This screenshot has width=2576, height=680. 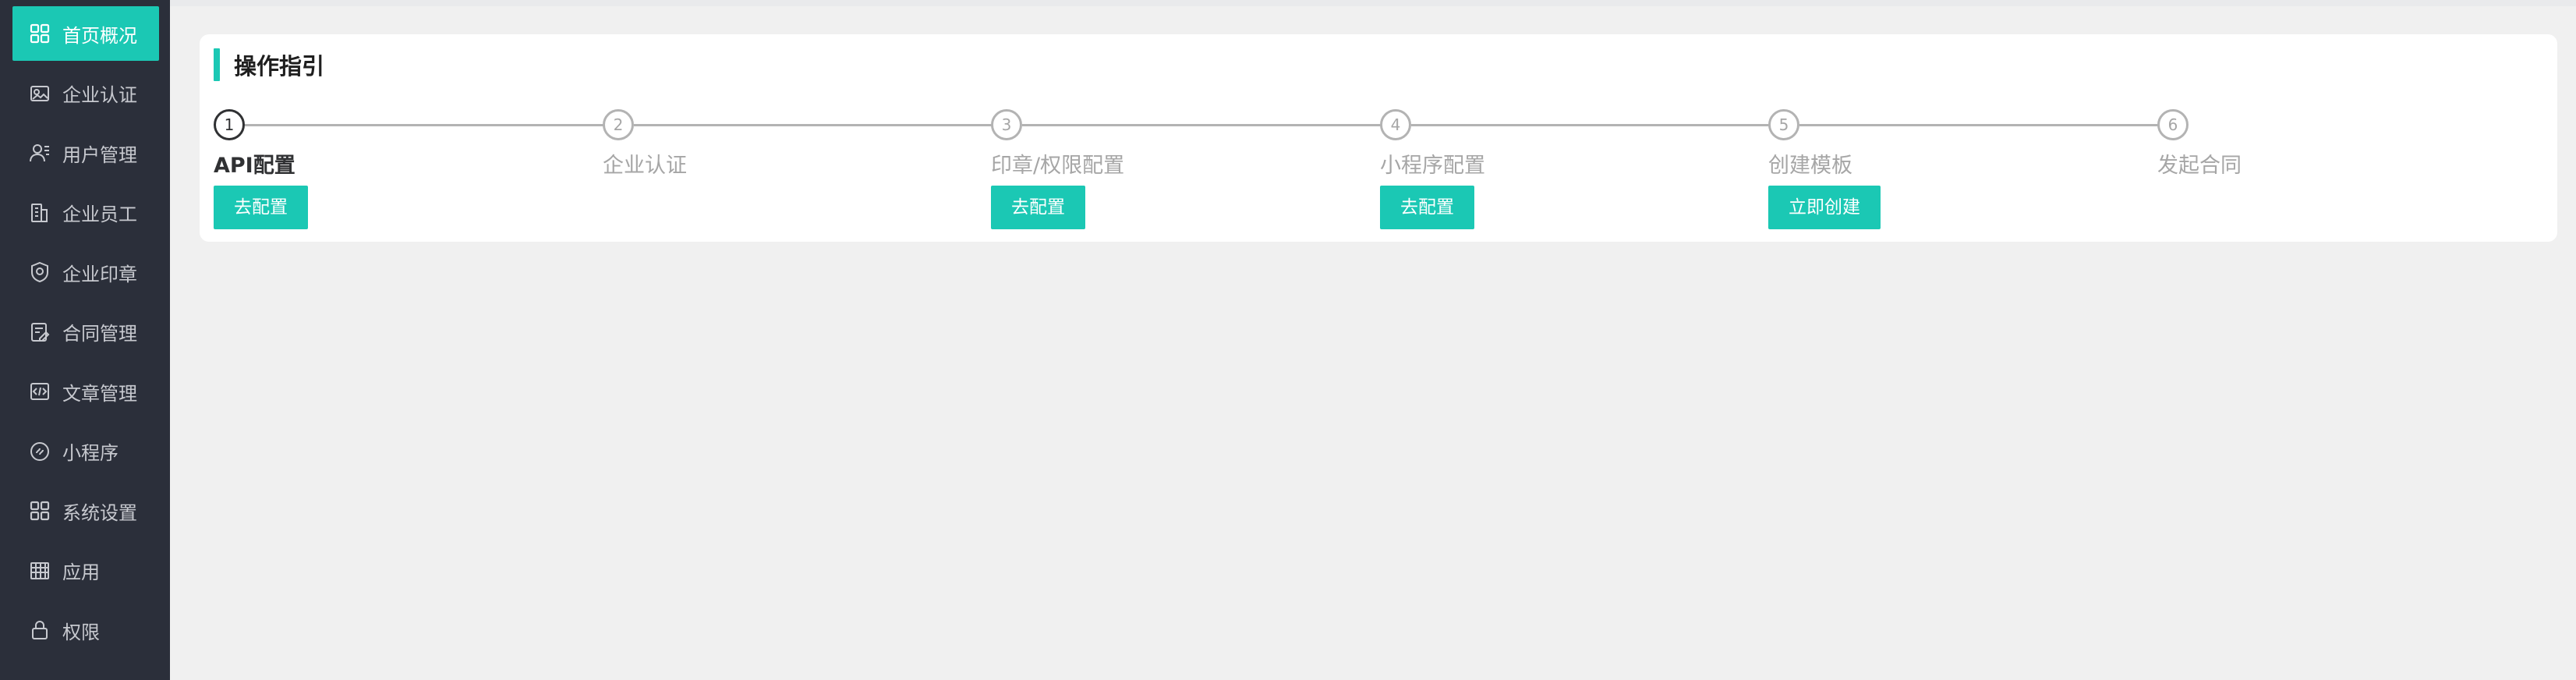 What do you see at coordinates (90, 453) in the screenshot?
I see `sidebar-item-label: 小程序` at bounding box center [90, 453].